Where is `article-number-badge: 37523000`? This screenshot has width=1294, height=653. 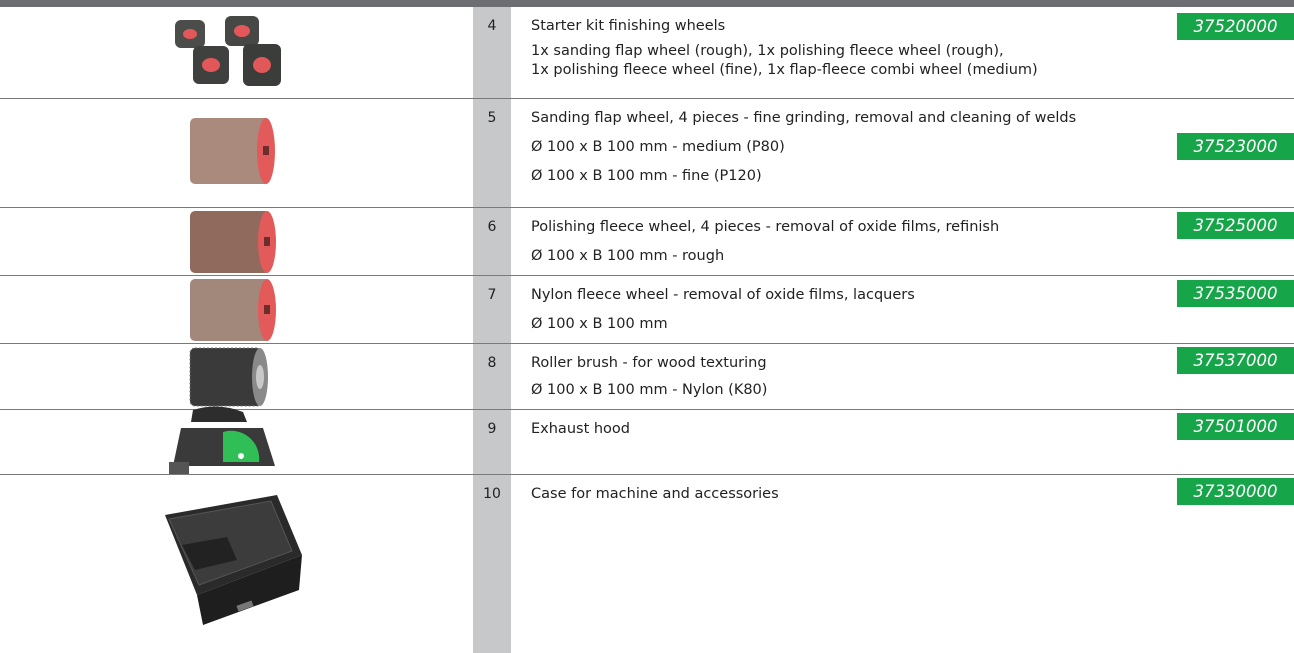 article-number-badge: 37523000 is located at coordinates (1235, 146).